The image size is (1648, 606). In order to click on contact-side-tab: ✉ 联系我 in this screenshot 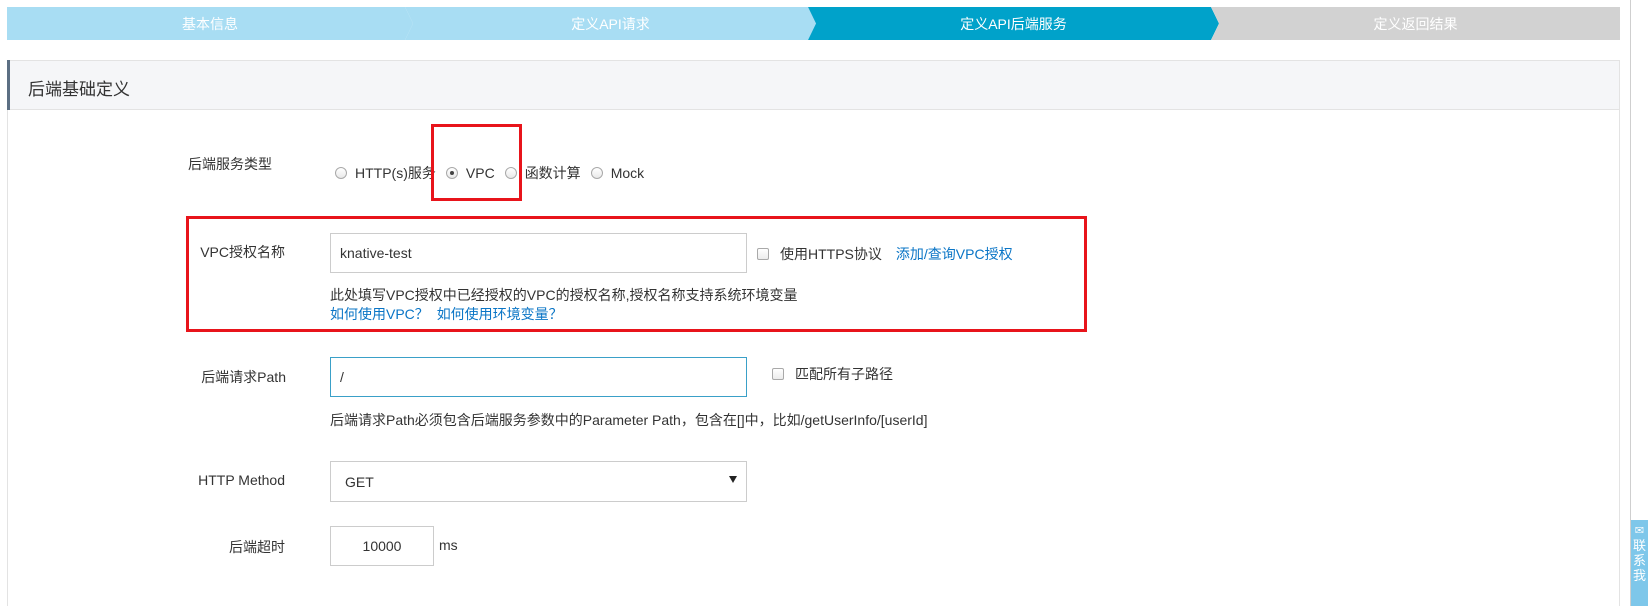, I will do `click(1639, 563)`.